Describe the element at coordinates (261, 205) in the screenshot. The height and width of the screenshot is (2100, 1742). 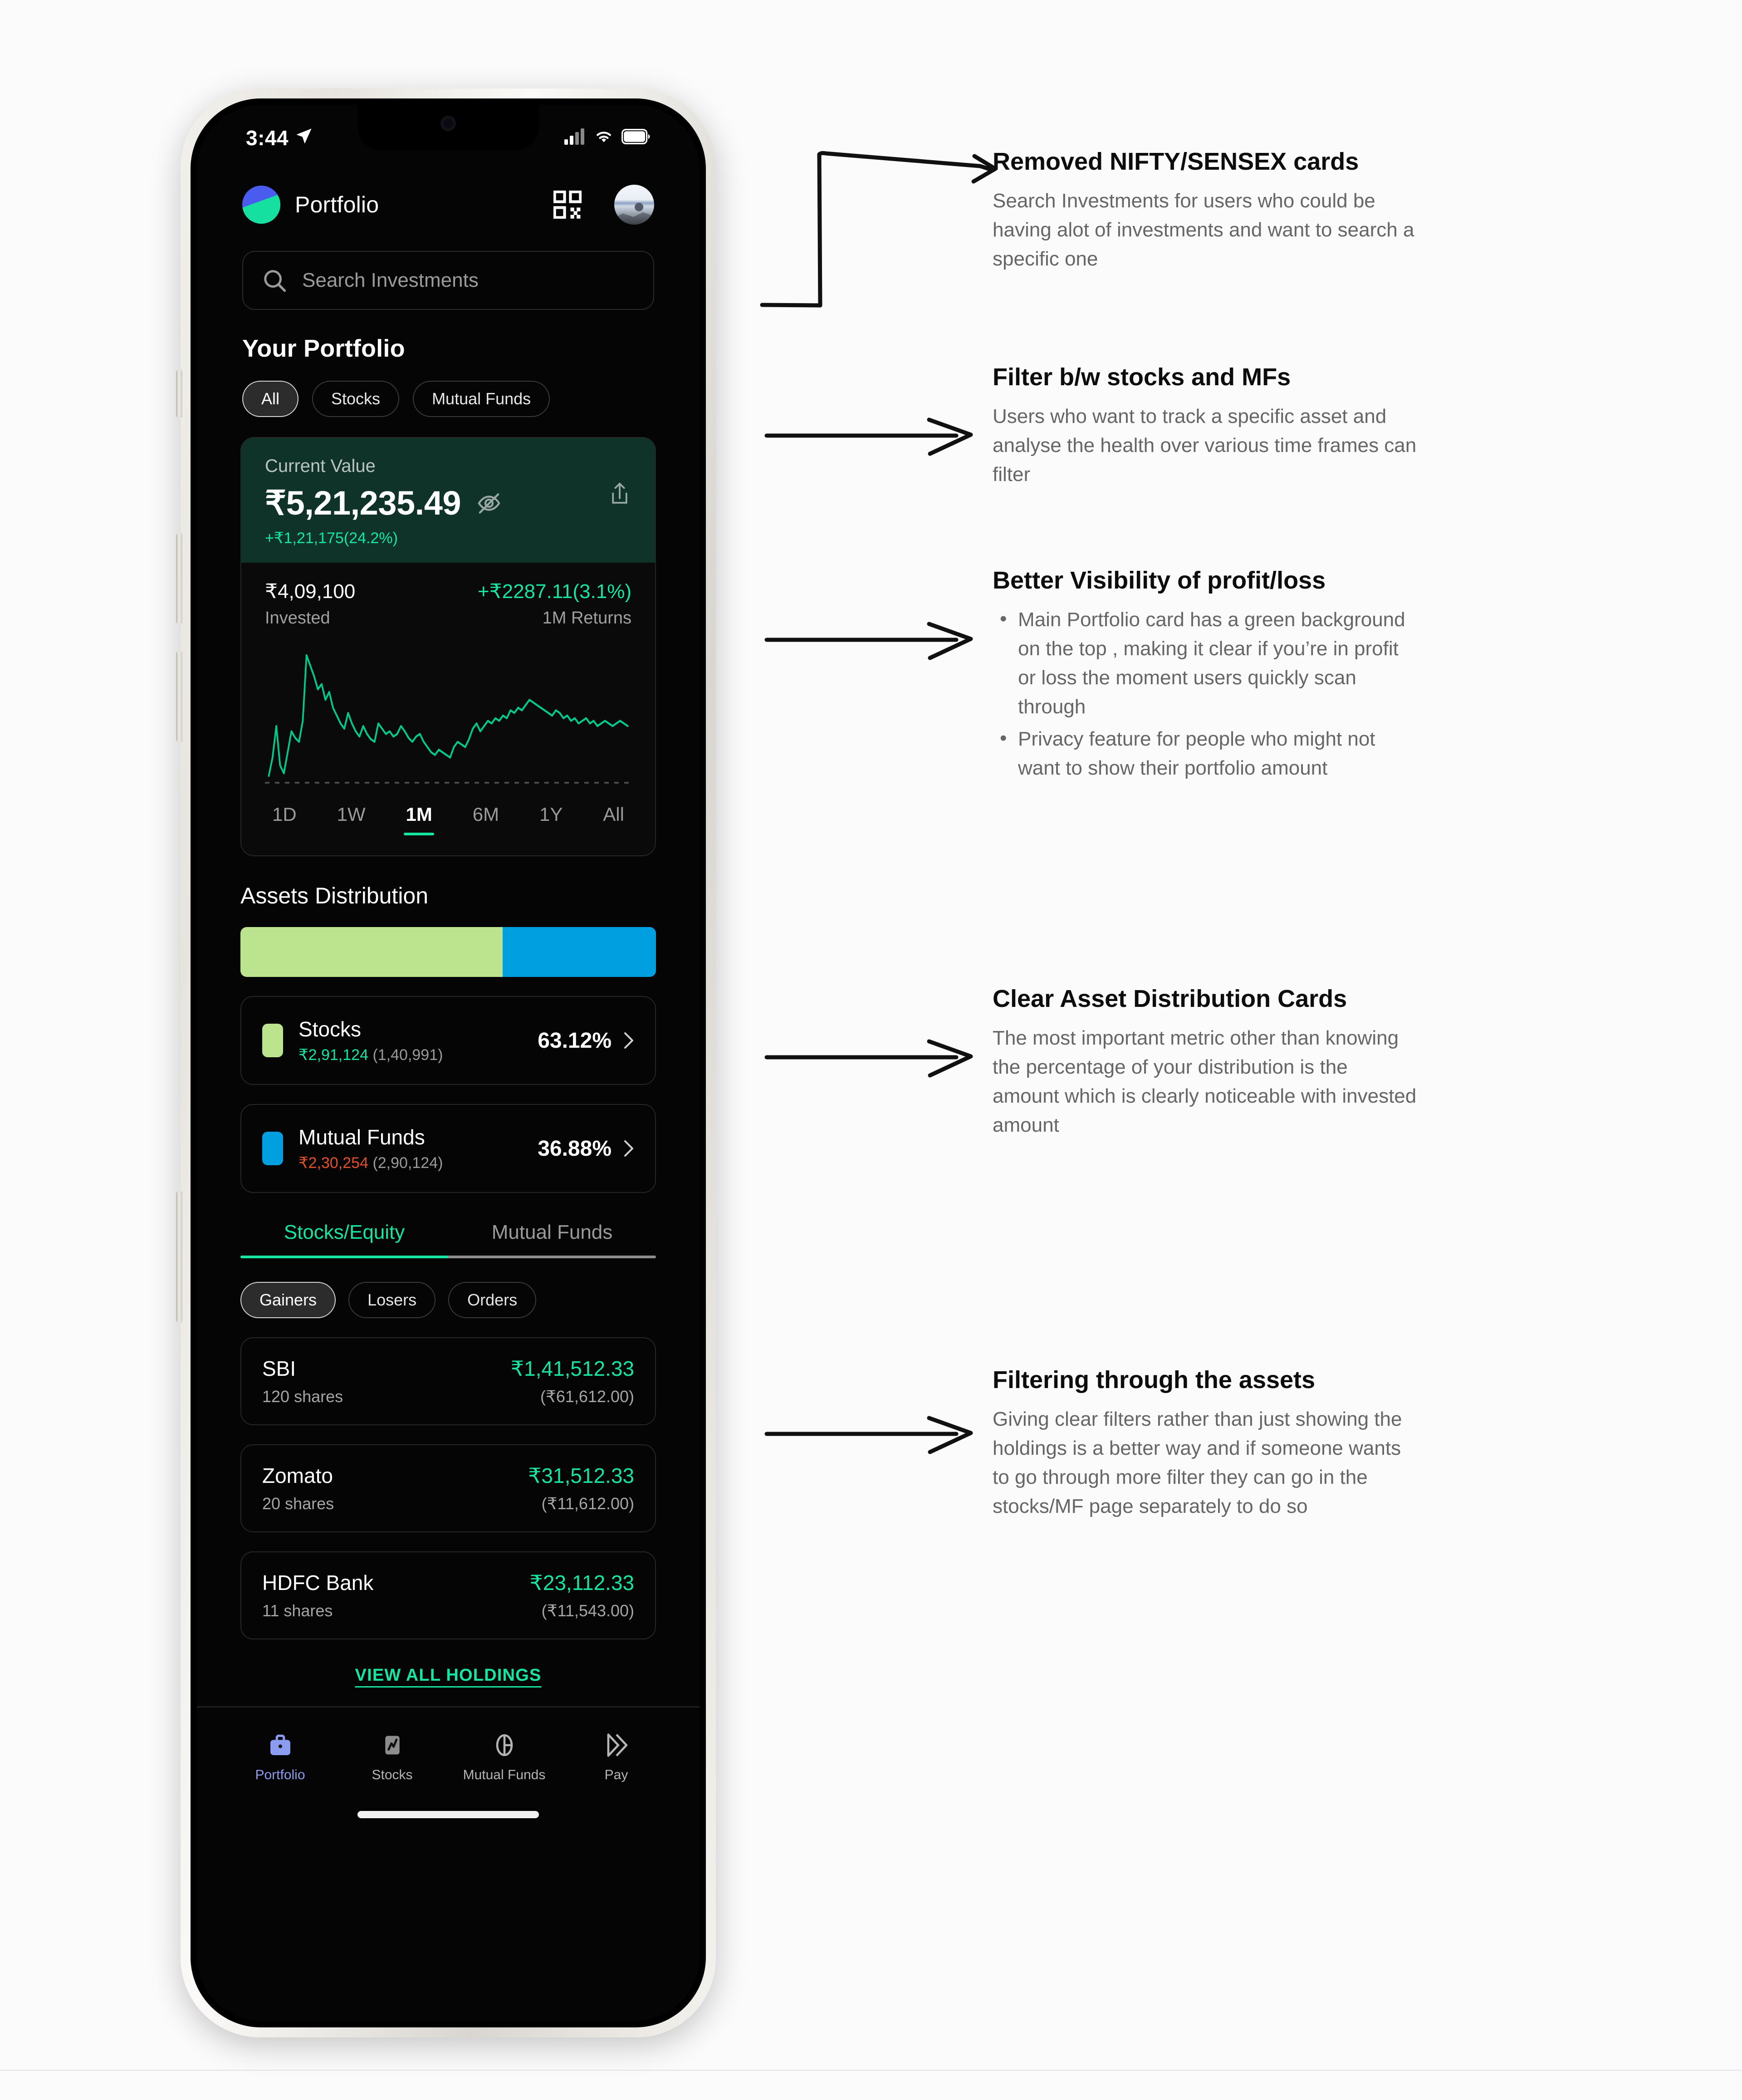
I see `app-logo-icon` at that location.